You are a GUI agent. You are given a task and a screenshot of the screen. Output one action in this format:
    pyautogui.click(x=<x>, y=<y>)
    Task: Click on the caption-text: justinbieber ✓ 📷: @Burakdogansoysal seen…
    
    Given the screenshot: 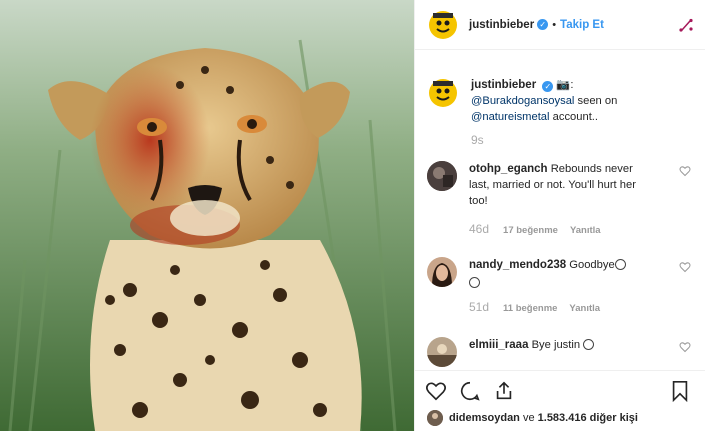 What is the action you would take?
    pyautogui.click(x=563, y=101)
    